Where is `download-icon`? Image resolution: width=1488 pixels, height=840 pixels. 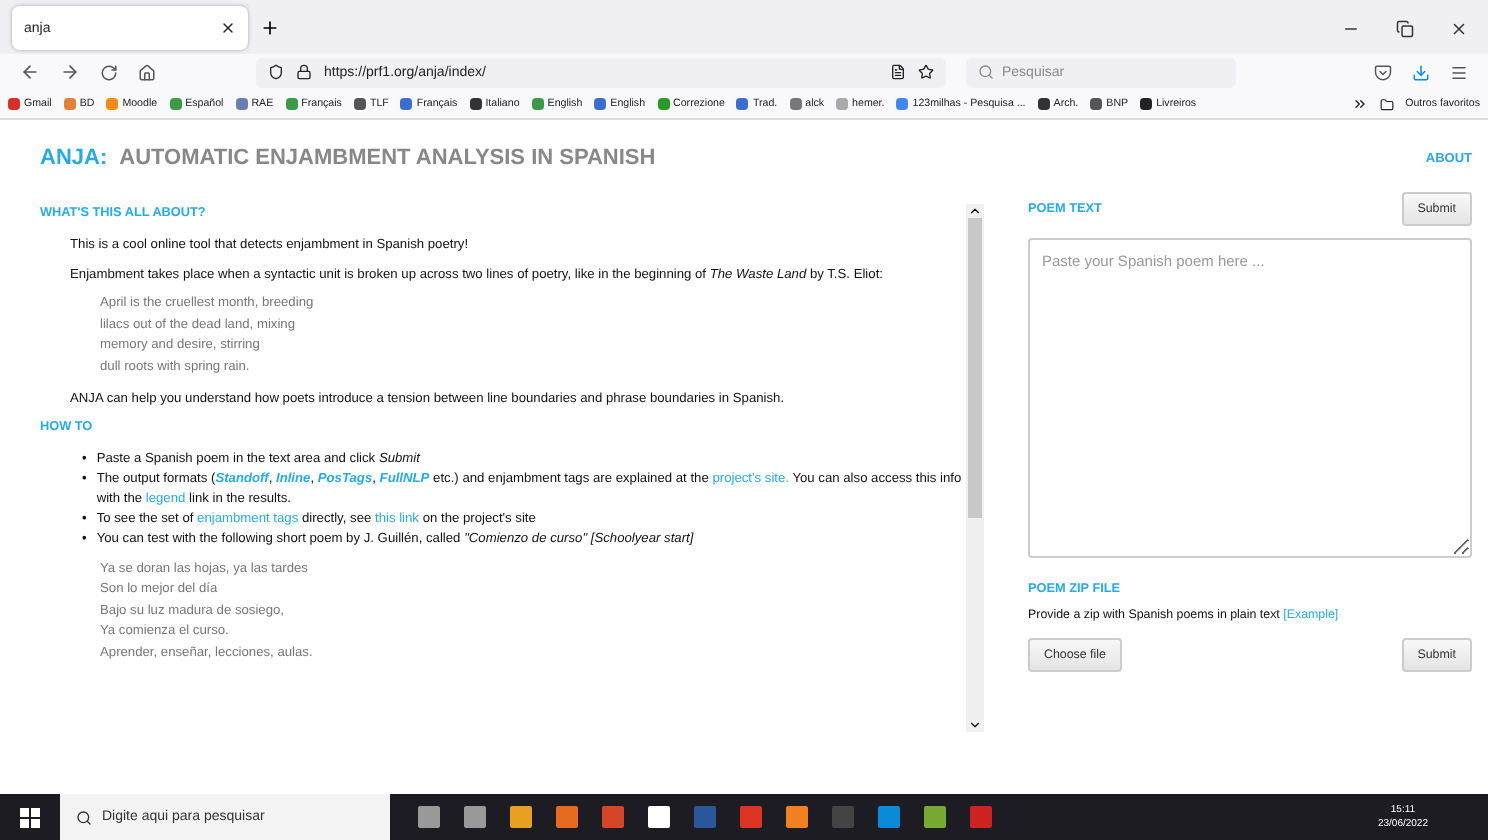
download-icon is located at coordinates (1421, 72).